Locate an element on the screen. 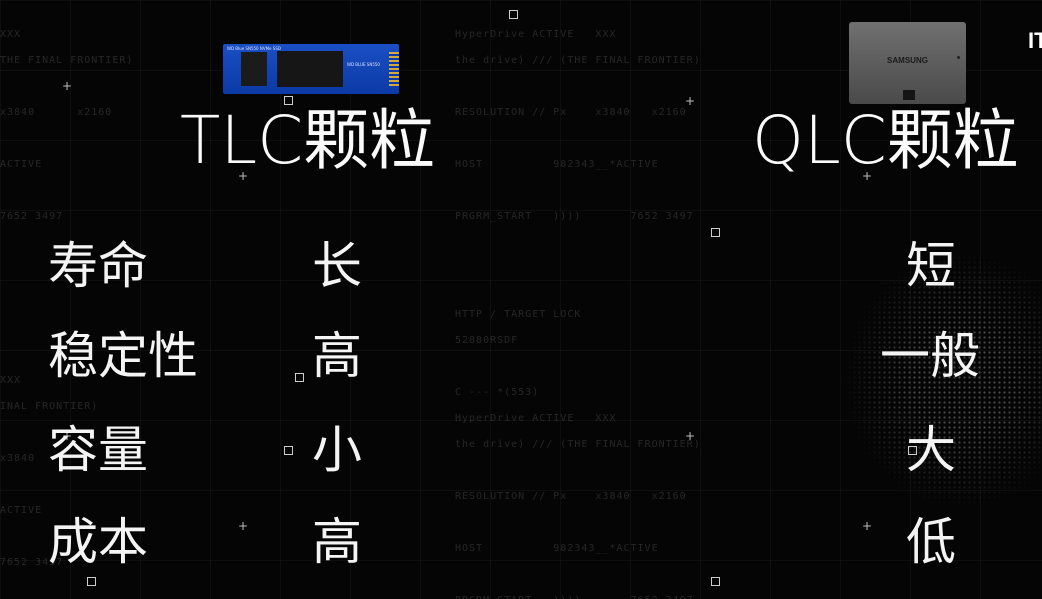 This screenshot has height=599, width=1042. tlc-value-lifespan: 长 is located at coordinates (337, 266).